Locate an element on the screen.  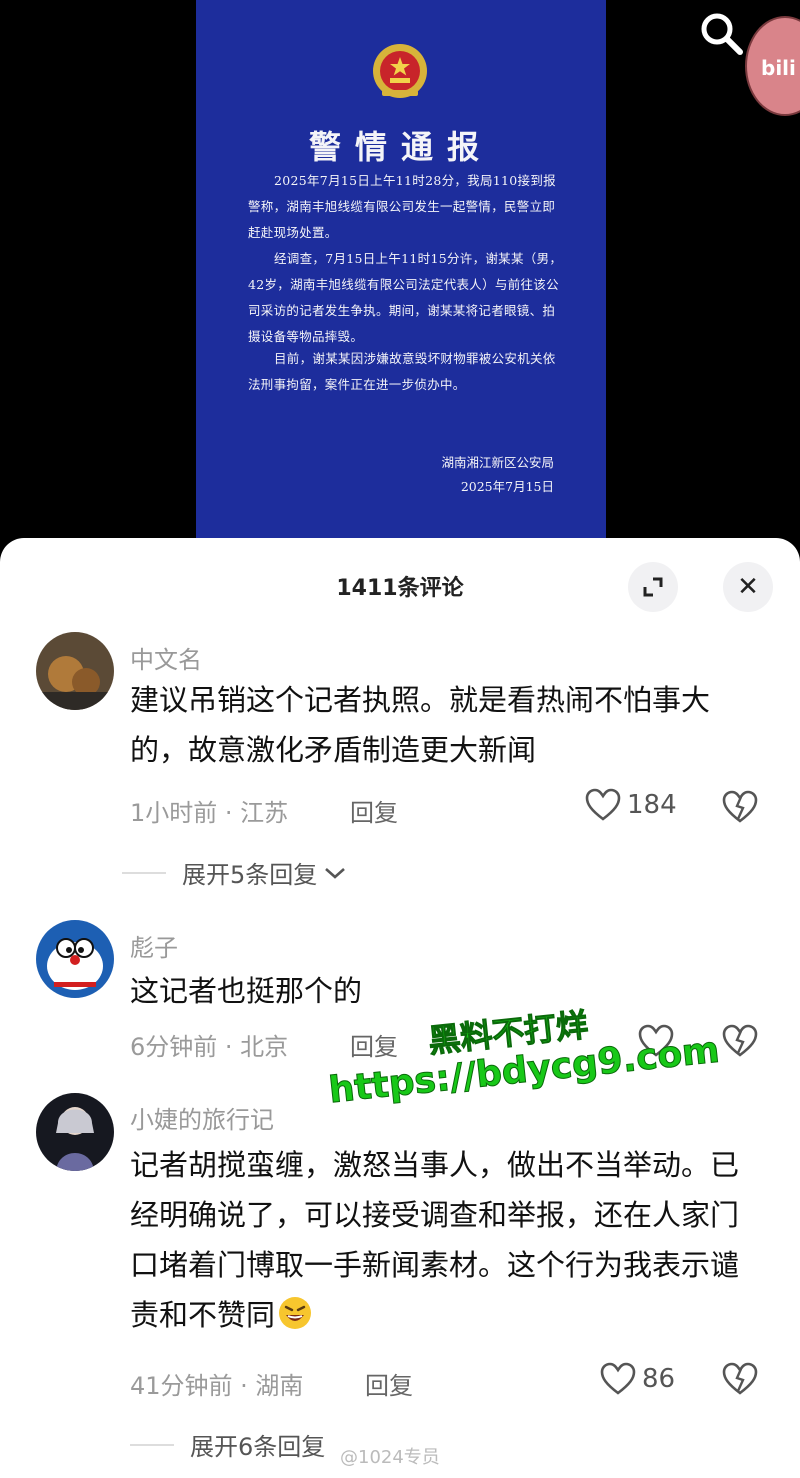
search-icon is located at coordinates (722, 34).